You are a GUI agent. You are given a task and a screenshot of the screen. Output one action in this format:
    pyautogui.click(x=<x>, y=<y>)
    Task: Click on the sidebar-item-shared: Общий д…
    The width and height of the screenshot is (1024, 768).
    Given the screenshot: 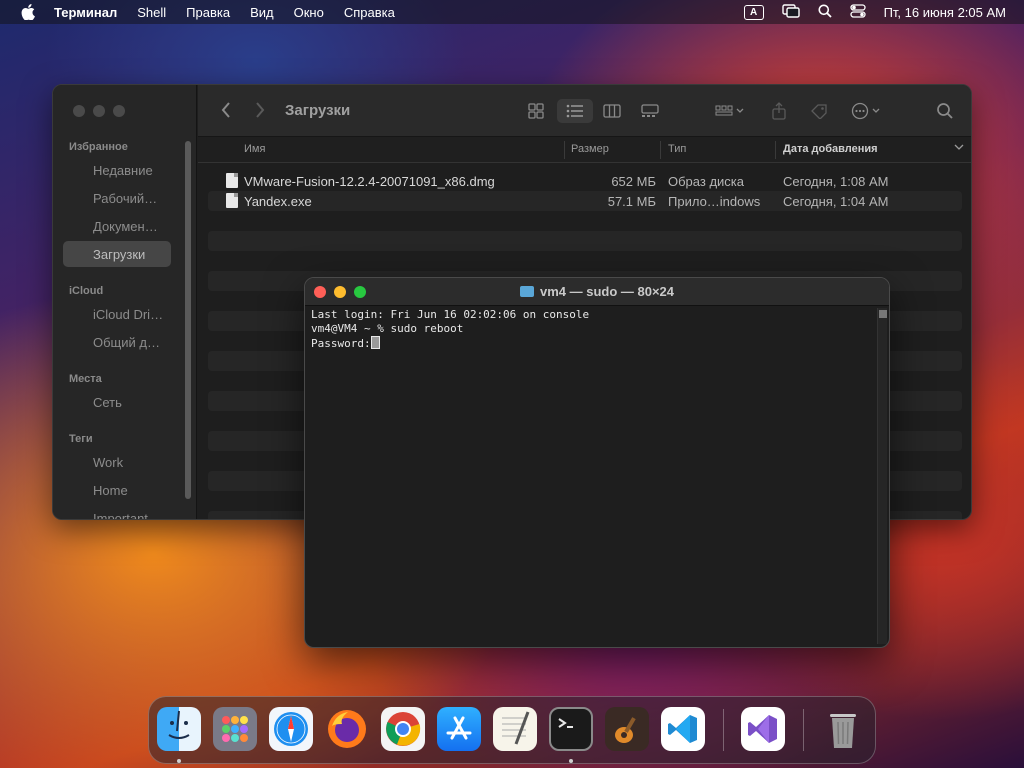 What is the action you would take?
    pyautogui.click(x=117, y=342)
    